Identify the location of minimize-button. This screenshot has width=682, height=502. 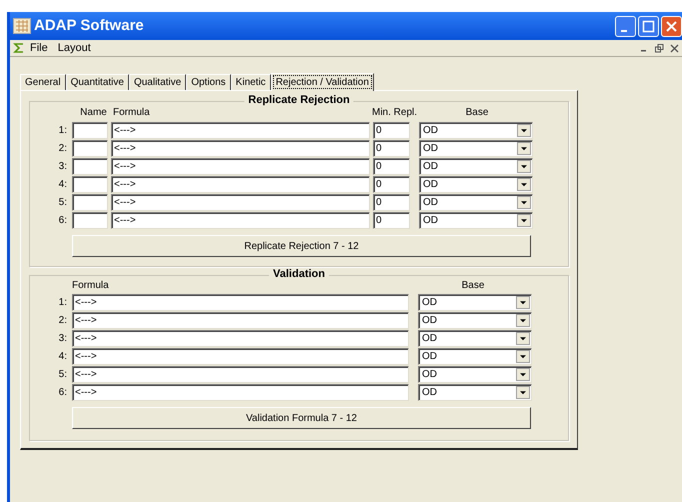
(625, 26).